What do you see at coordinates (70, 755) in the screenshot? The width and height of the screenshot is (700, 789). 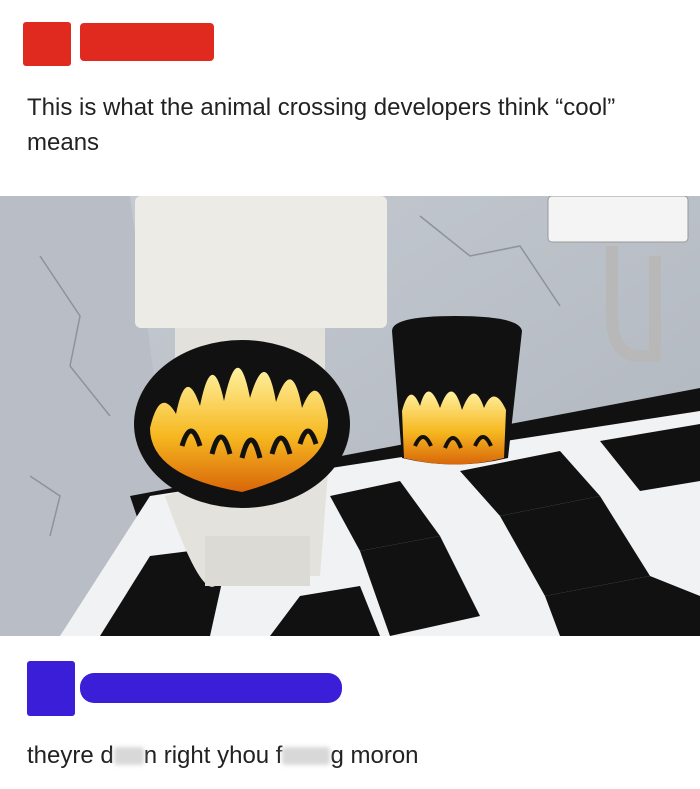 I see `reply-text-part: theyre d` at bounding box center [70, 755].